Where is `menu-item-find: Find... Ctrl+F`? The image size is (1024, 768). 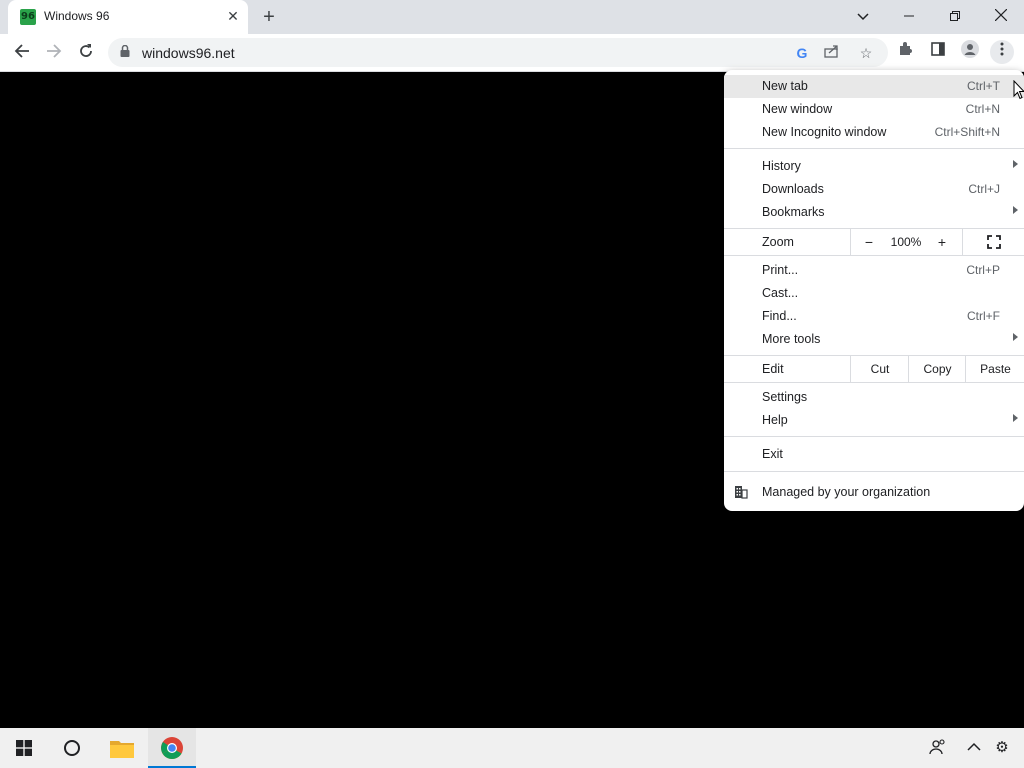 menu-item-find: Find... Ctrl+F is located at coordinates (874, 316).